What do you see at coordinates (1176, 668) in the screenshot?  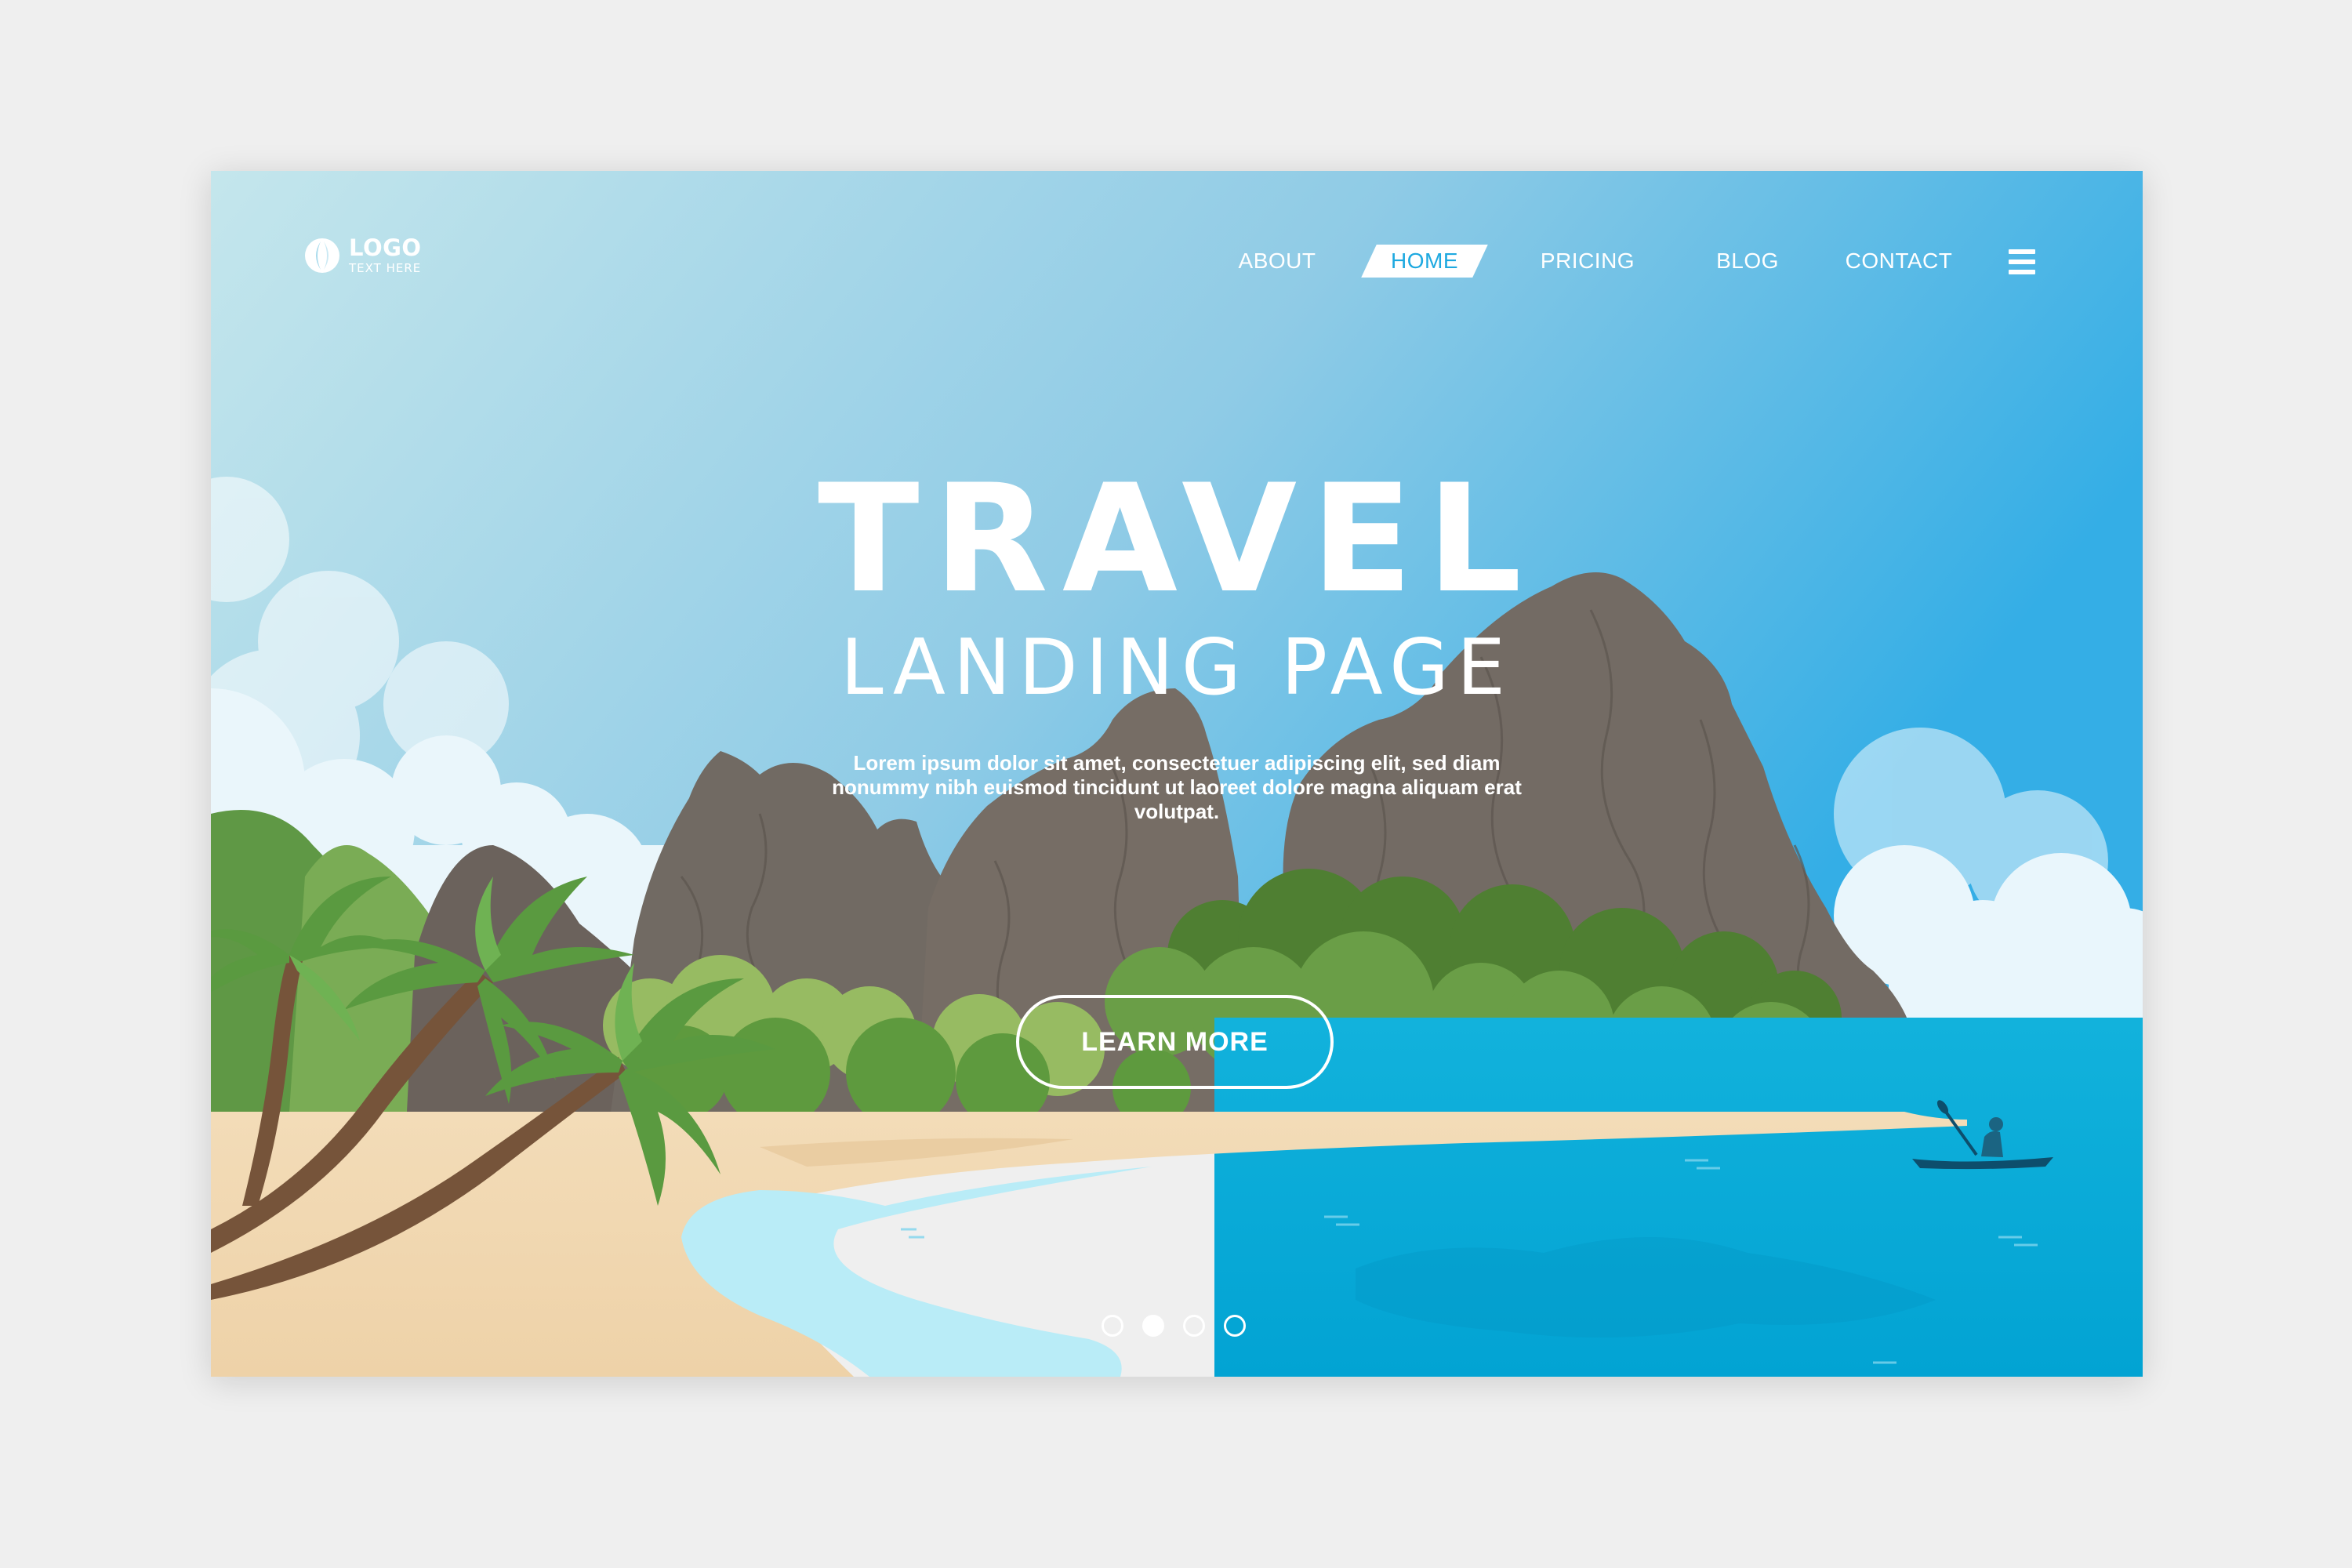 I see `hero-subtitle: LANDING PAGE` at bounding box center [1176, 668].